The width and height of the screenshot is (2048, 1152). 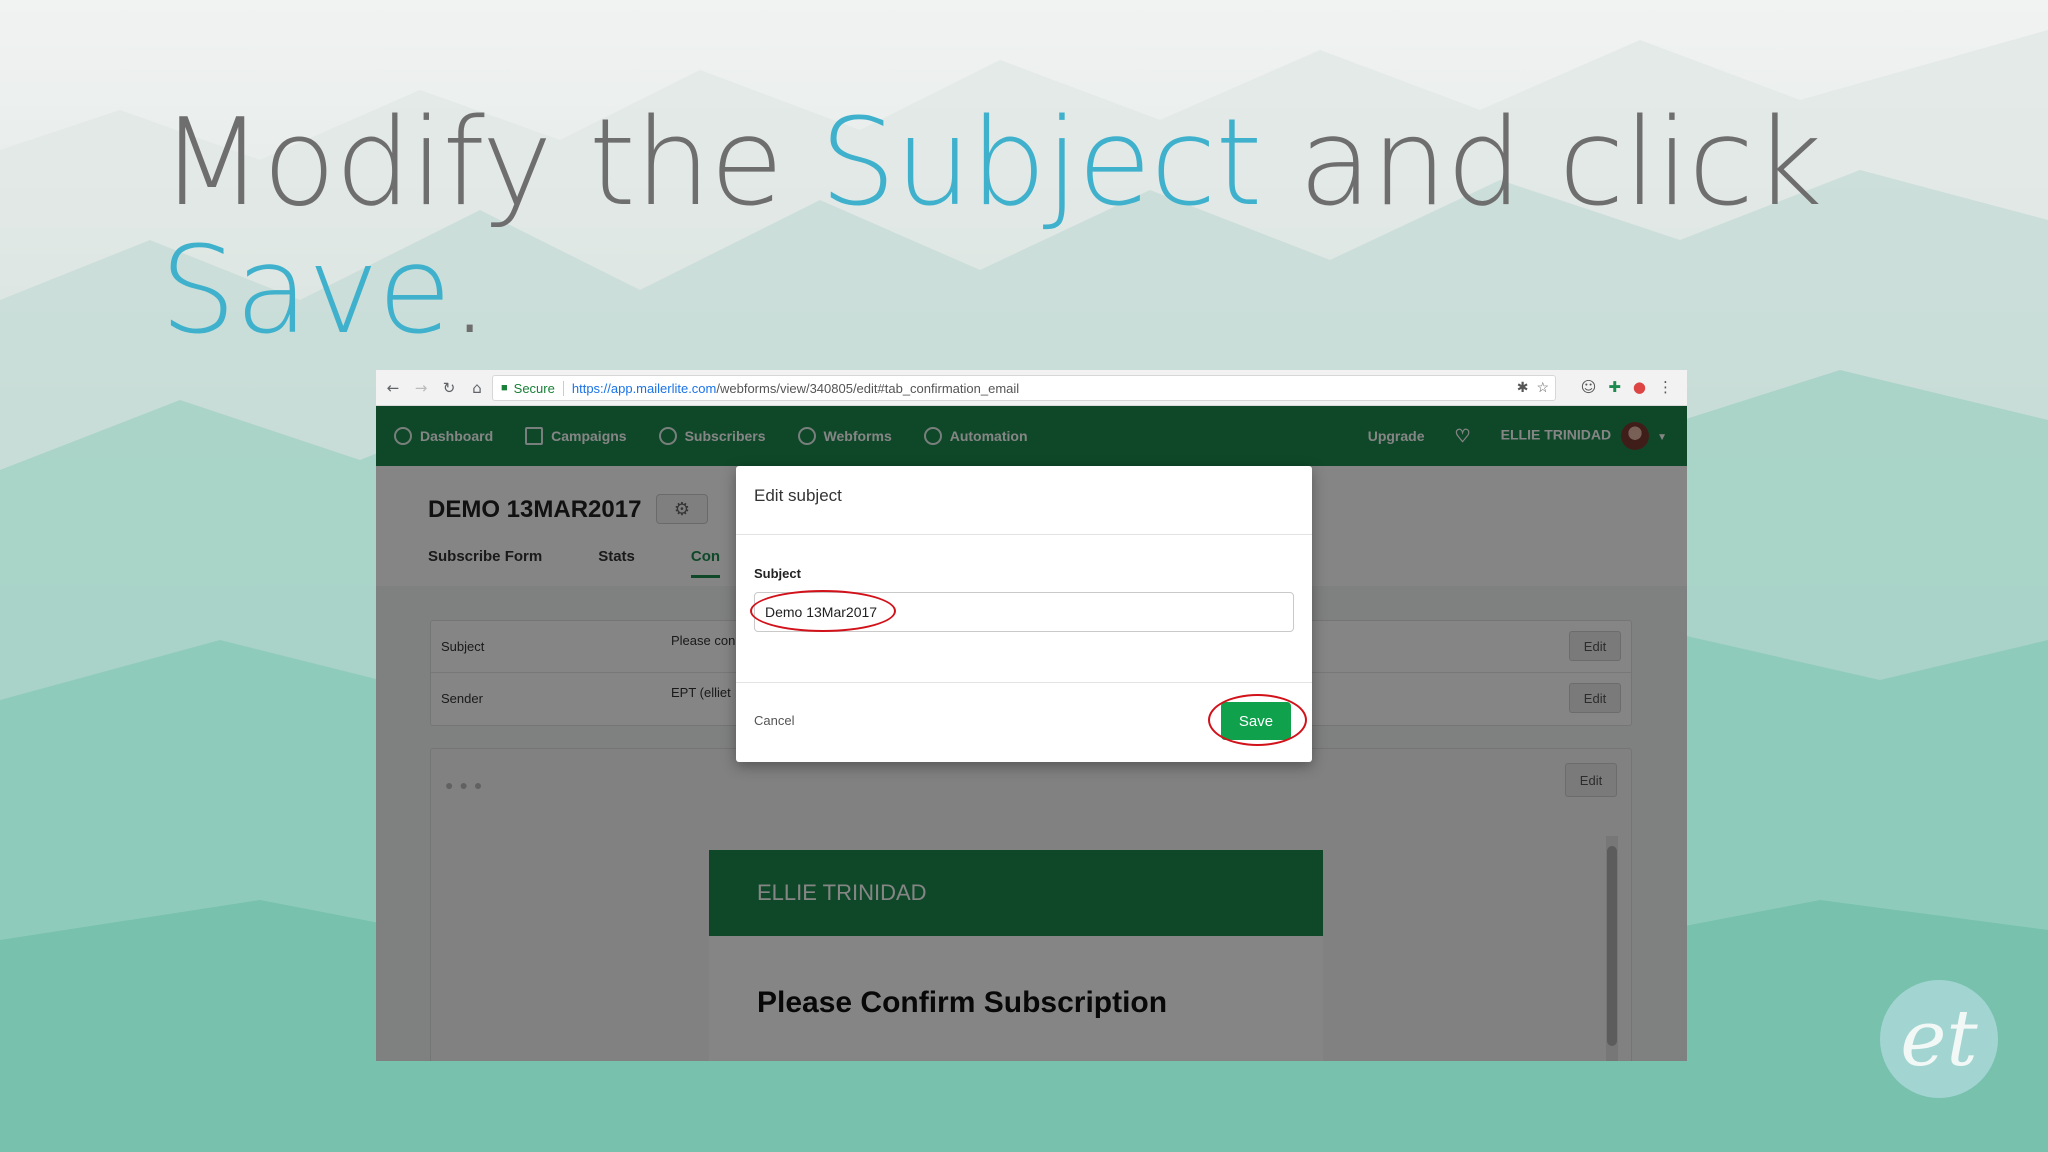 I want to click on extensions-row: ☺ ✚ ● ⋮, so click(x=1627, y=387).